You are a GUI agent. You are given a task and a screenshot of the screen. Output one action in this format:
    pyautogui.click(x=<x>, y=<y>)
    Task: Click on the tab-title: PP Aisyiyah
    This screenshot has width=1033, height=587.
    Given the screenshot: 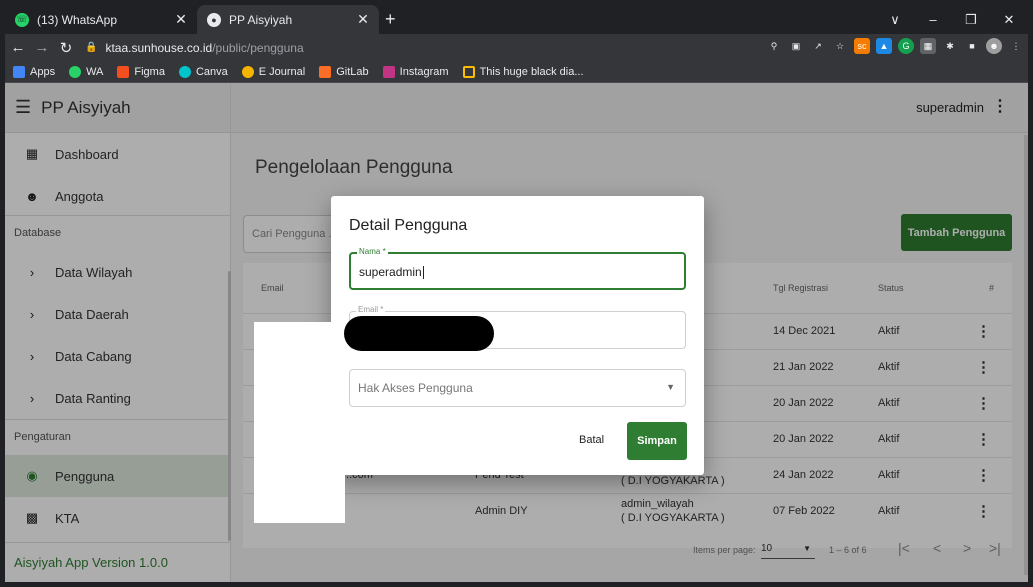 What is the action you would take?
    pyautogui.click(x=261, y=19)
    